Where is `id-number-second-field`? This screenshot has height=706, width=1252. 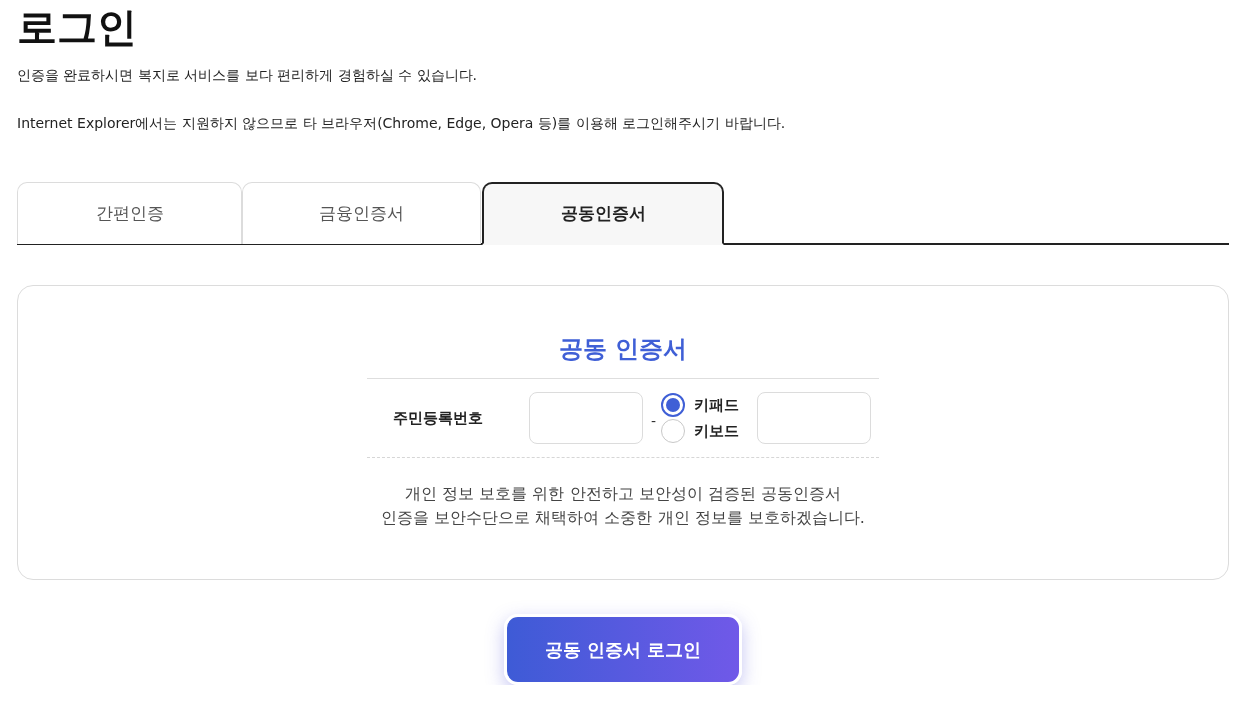 id-number-second-field is located at coordinates (814, 418).